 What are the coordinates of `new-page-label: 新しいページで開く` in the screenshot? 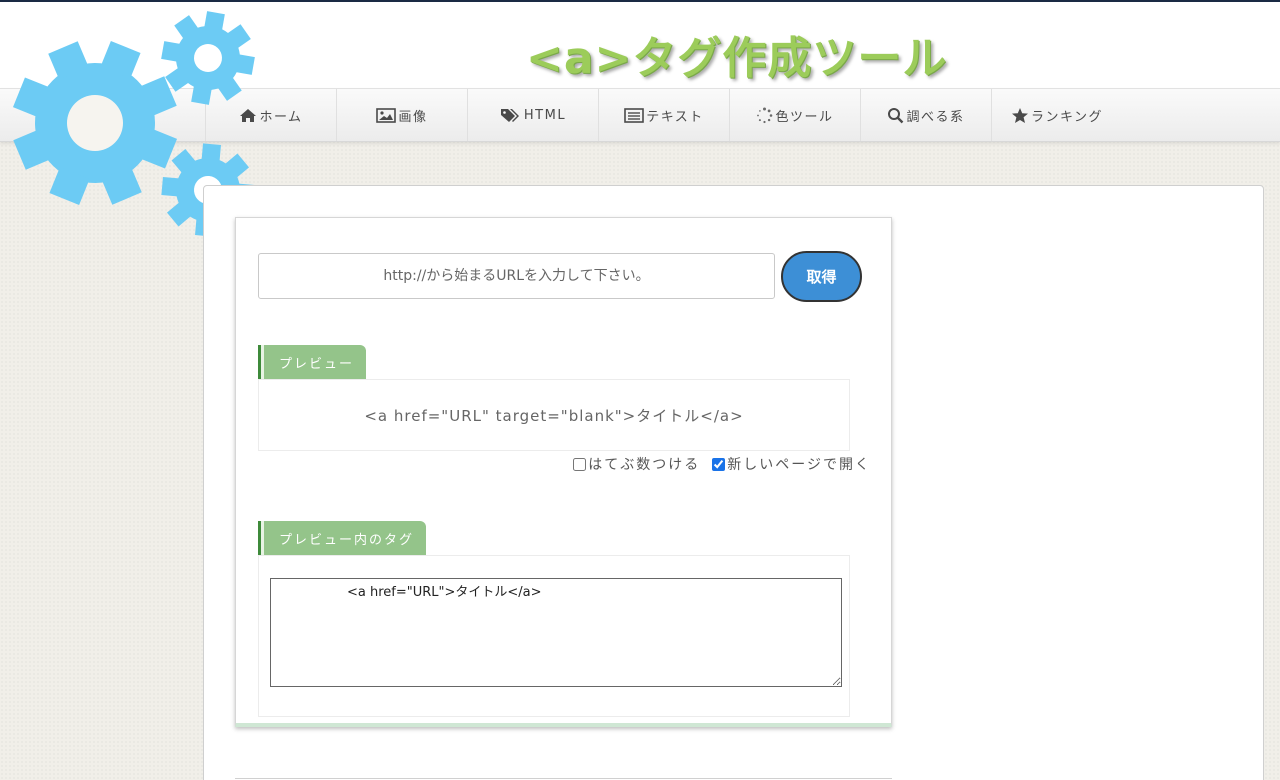 It's located at (799, 465).